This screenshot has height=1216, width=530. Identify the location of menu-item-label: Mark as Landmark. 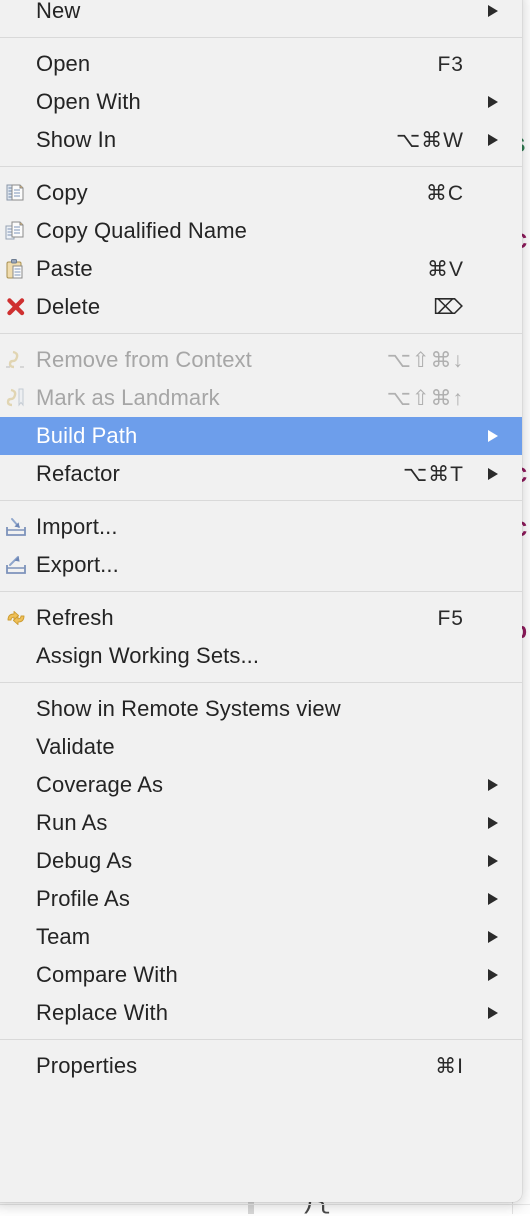
(128, 398).